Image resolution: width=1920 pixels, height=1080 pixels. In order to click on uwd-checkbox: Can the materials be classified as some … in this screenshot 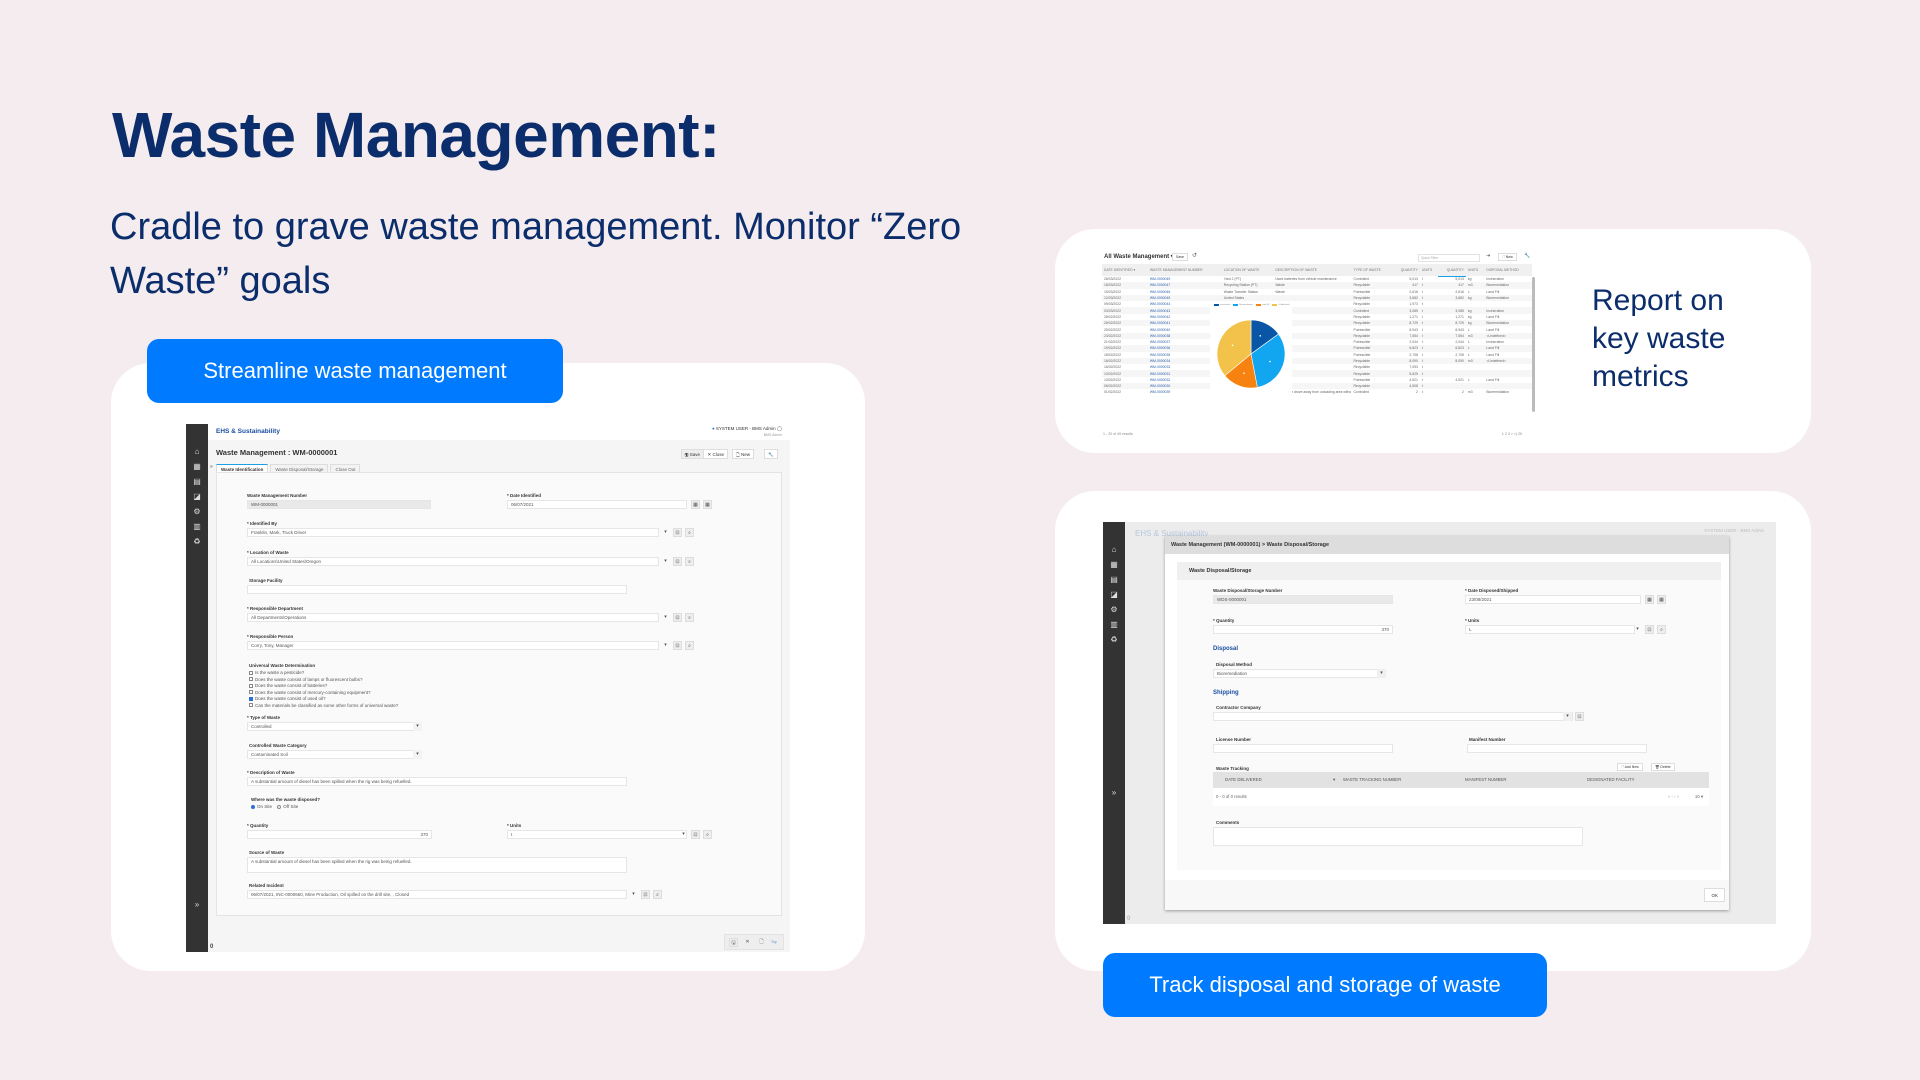, I will do `click(323, 706)`.